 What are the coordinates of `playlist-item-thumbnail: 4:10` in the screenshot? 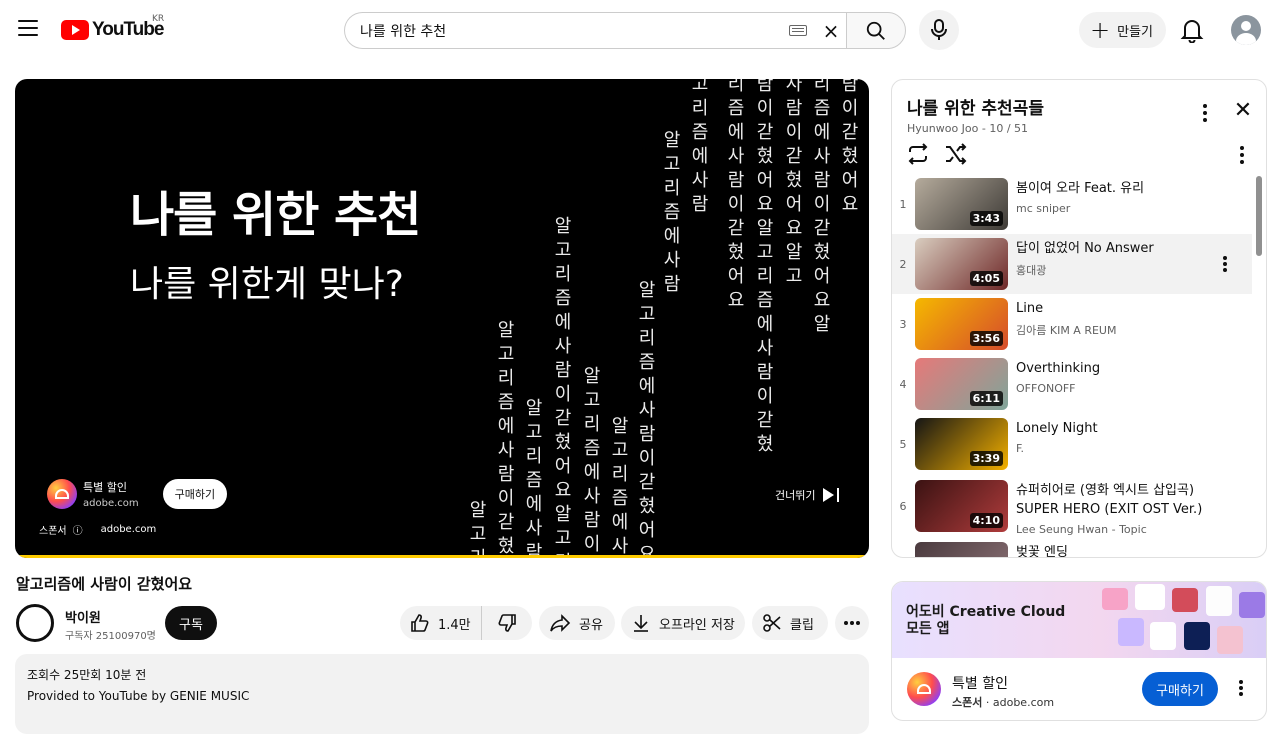 It's located at (961, 506).